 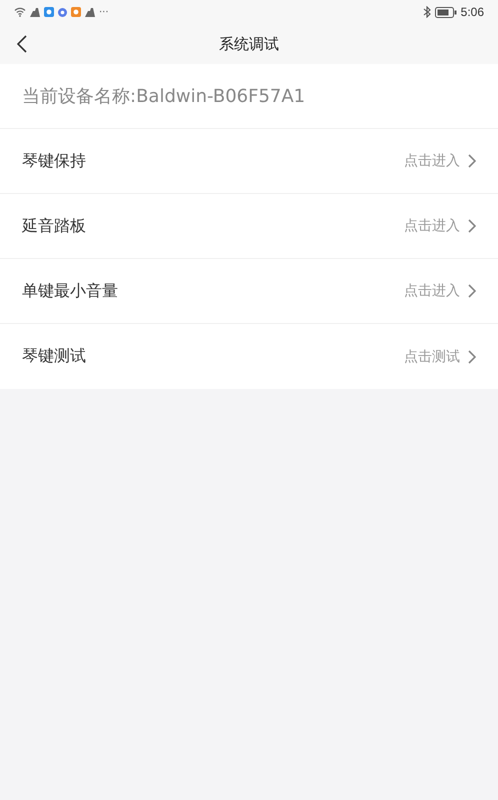 What do you see at coordinates (426, 12) in the screenshot?
I see `bluetooth-icon` at bounding box center [426, 12].